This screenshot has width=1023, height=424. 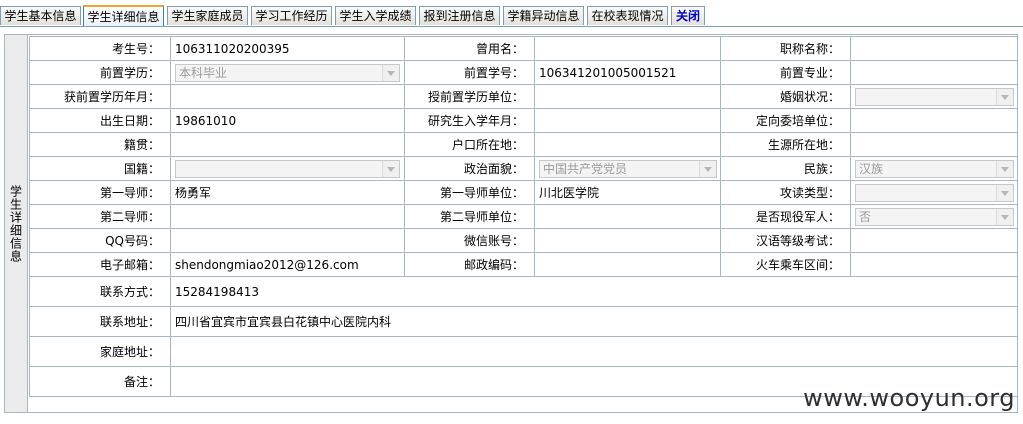 I want to click on form-row: 第二导师： 第二导师单位： 是否现役军人： 否, so click(x=523, y=216).